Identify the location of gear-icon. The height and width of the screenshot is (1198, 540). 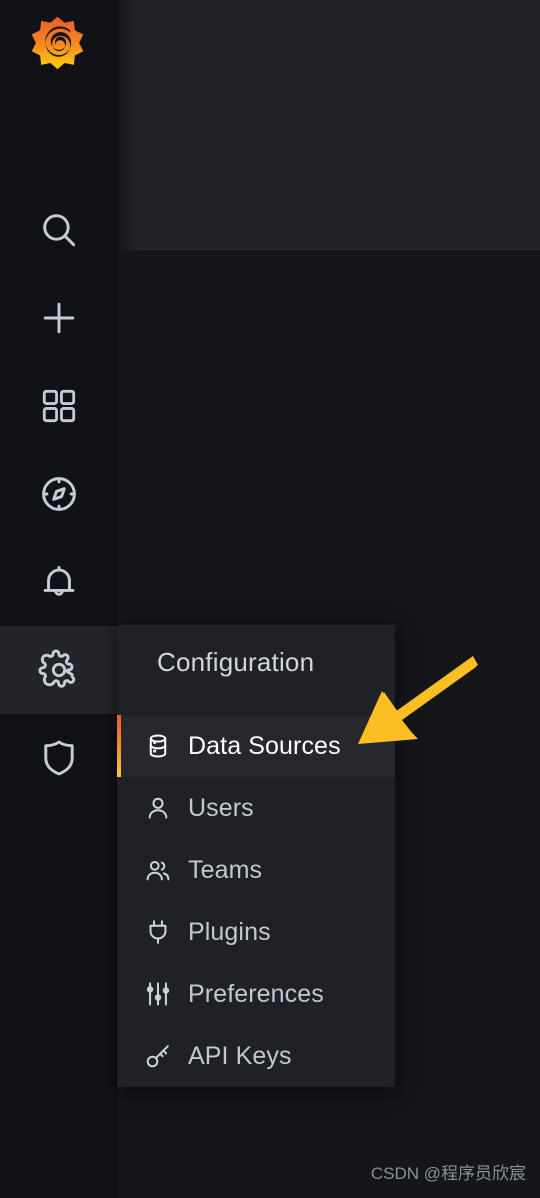
(56, 668).